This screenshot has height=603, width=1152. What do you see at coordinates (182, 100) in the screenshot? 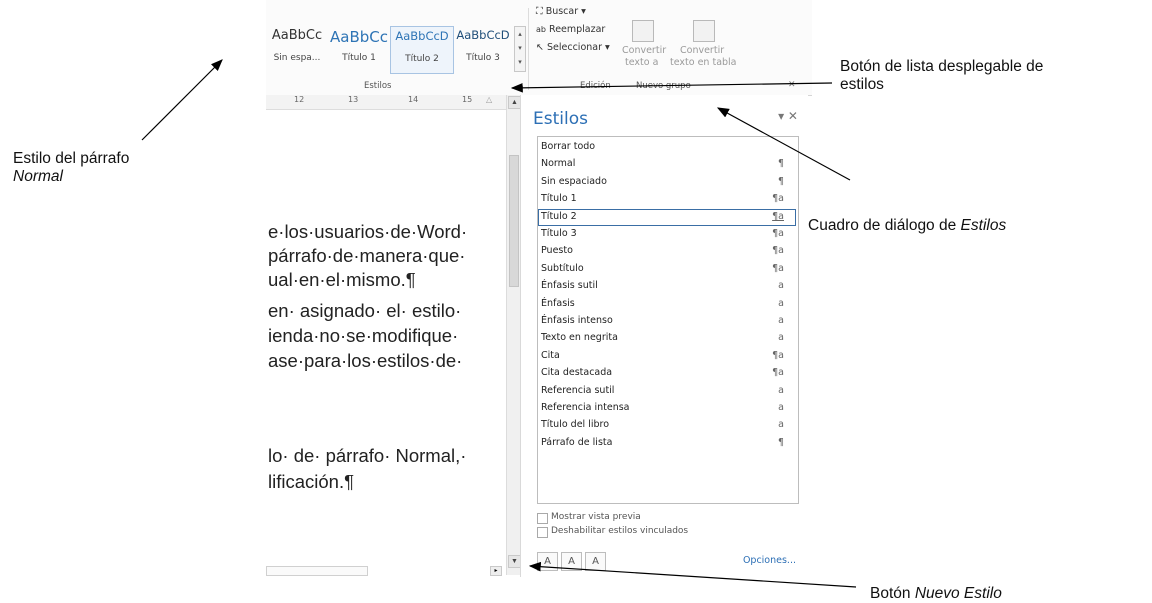
I see `arrow-paragraph-style` at bounding box center [182, 100].